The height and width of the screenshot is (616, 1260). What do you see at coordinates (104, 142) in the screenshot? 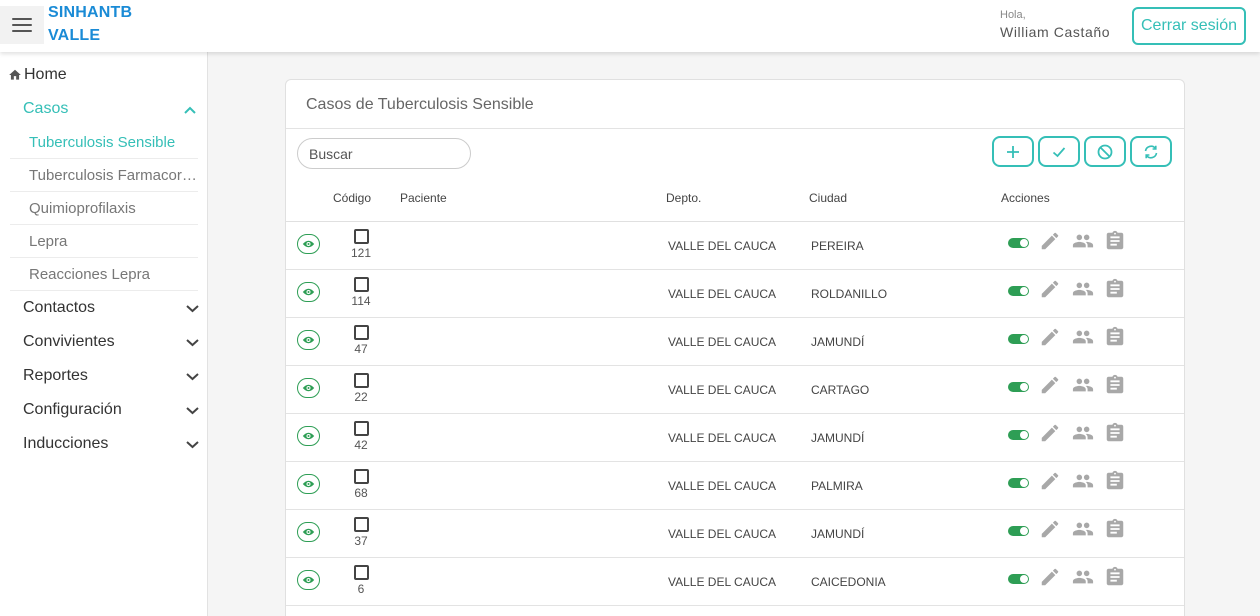
I see `sidebar-item-tuberculosis-sensible: Tuberculosis Sensible` at bounding box center [104, 142].